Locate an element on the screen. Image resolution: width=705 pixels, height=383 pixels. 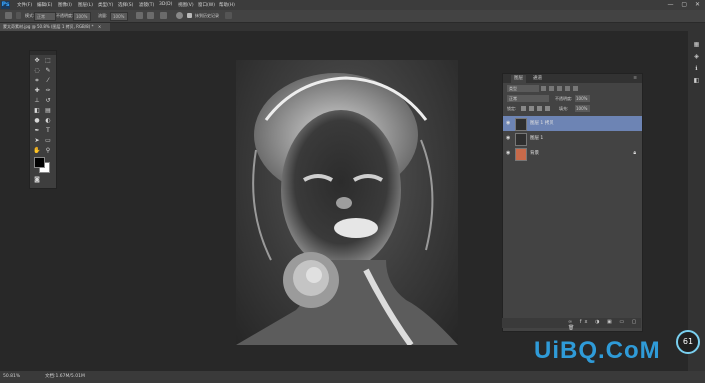
lock-label: 锁定: is located at coordinates (512, 108).